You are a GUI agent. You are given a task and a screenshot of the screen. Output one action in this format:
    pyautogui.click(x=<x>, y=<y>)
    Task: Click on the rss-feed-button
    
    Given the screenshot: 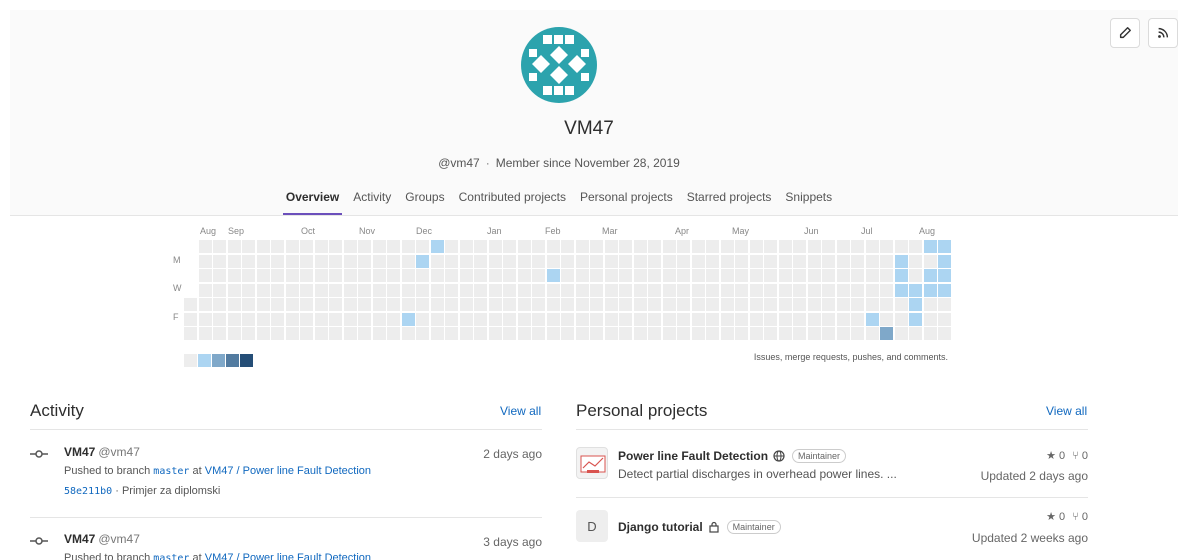 What is the action you would take?
    pyautogui.click(x=1163, y=33)
    